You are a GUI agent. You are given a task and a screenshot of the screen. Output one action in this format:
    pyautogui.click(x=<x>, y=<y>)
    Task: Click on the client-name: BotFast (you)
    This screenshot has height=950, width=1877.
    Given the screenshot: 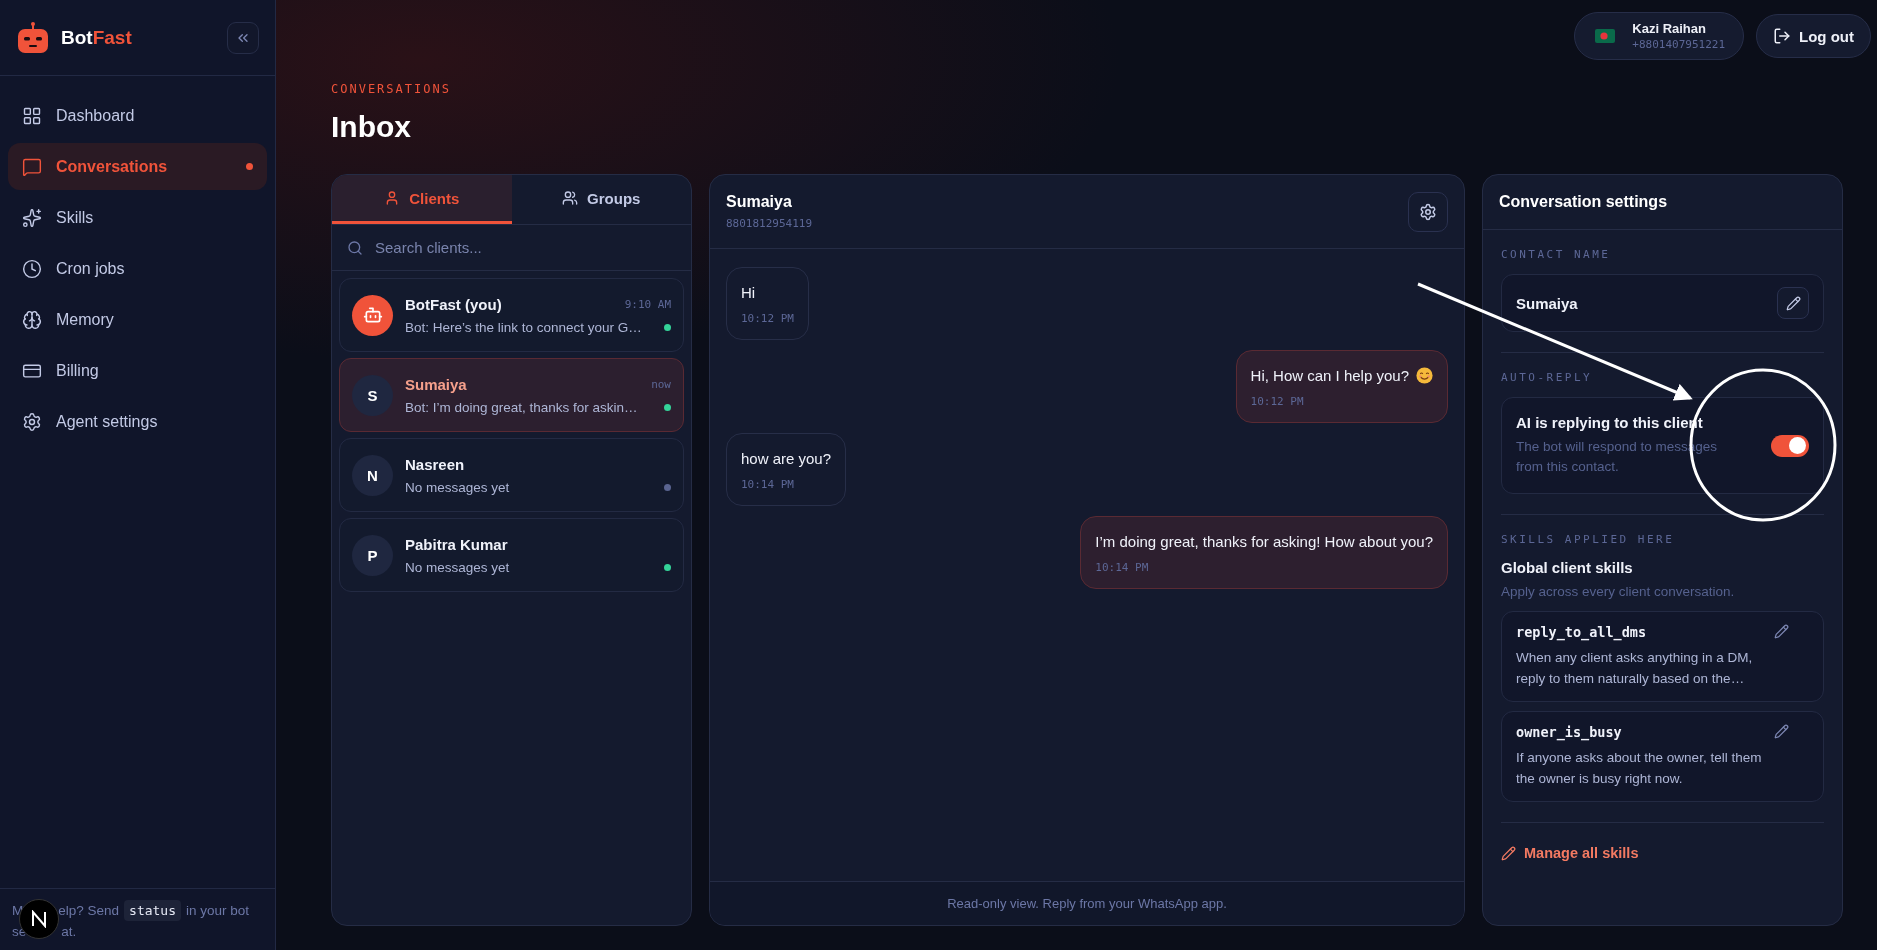 What is the action you would take?
    pyautogui.click(x=453, y=304)
    